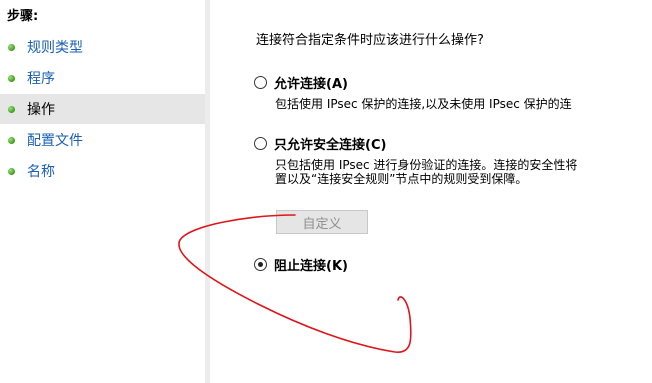  I want to click on allow-secure-desc-line1: 只包括使用 IPsec 进行身份验证的连接。连接的安全性将, so click(426, 165).